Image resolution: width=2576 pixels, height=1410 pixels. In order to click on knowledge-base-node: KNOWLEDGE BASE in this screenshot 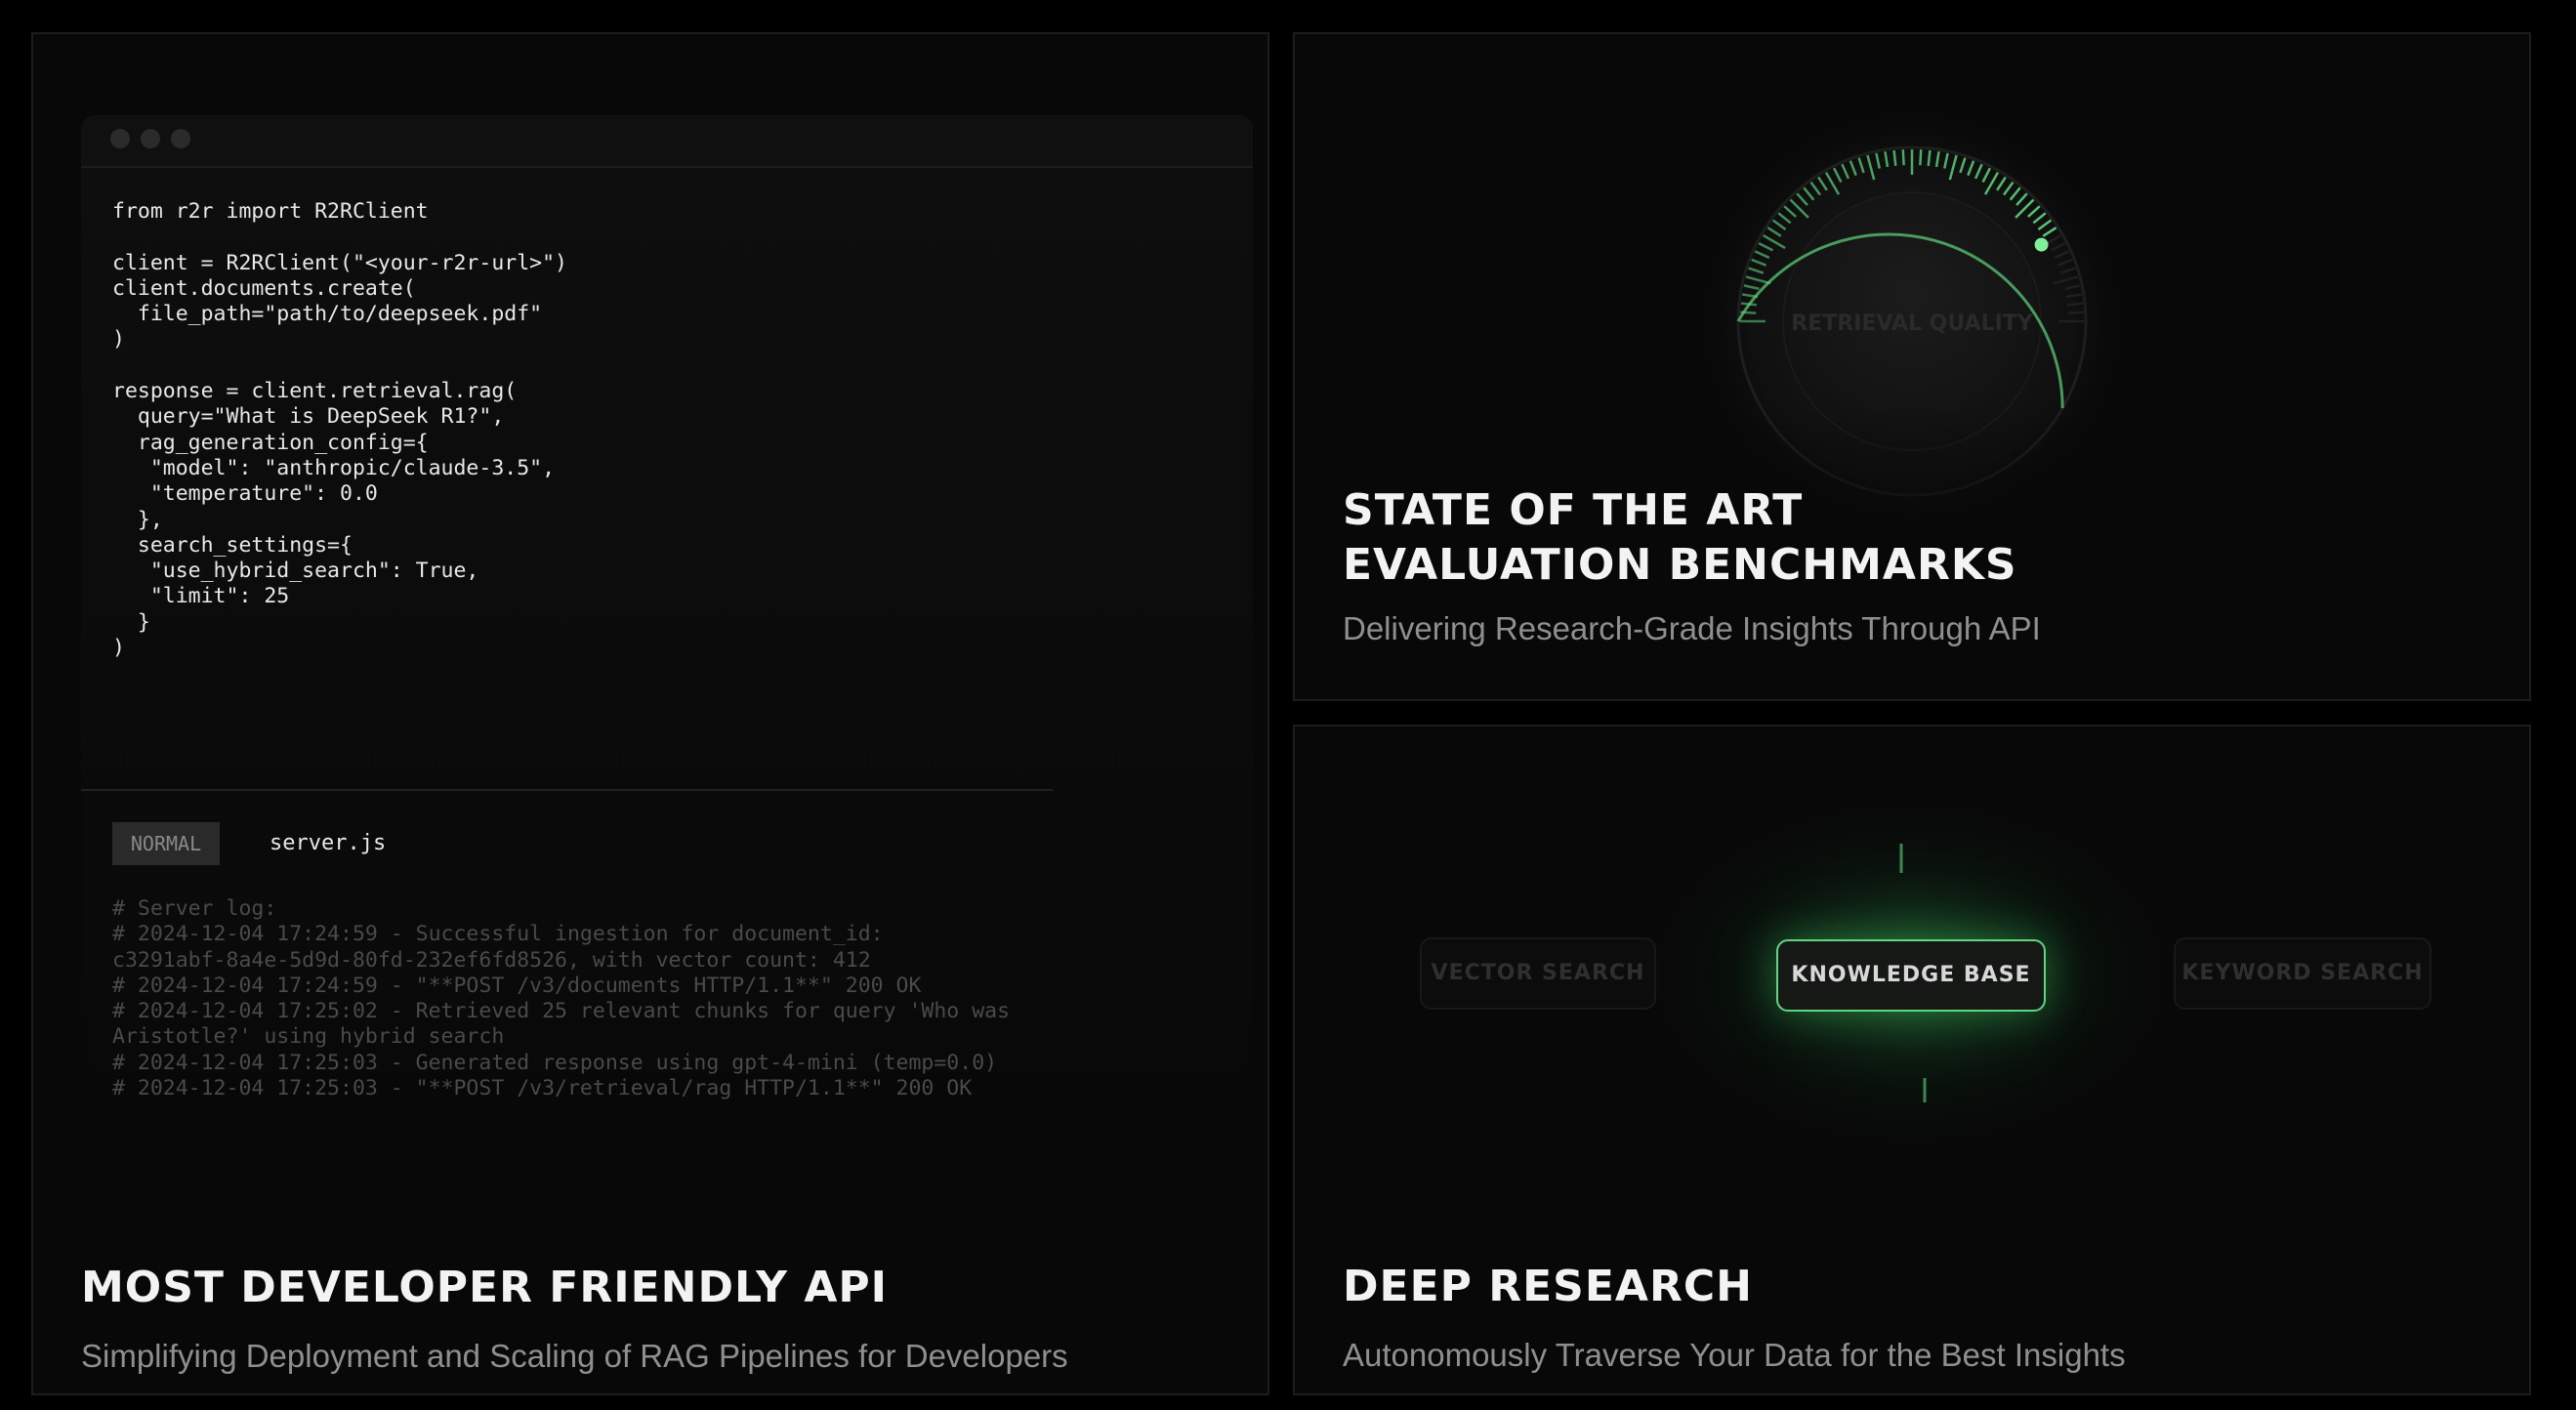, I will do `click(1911, 975)`.